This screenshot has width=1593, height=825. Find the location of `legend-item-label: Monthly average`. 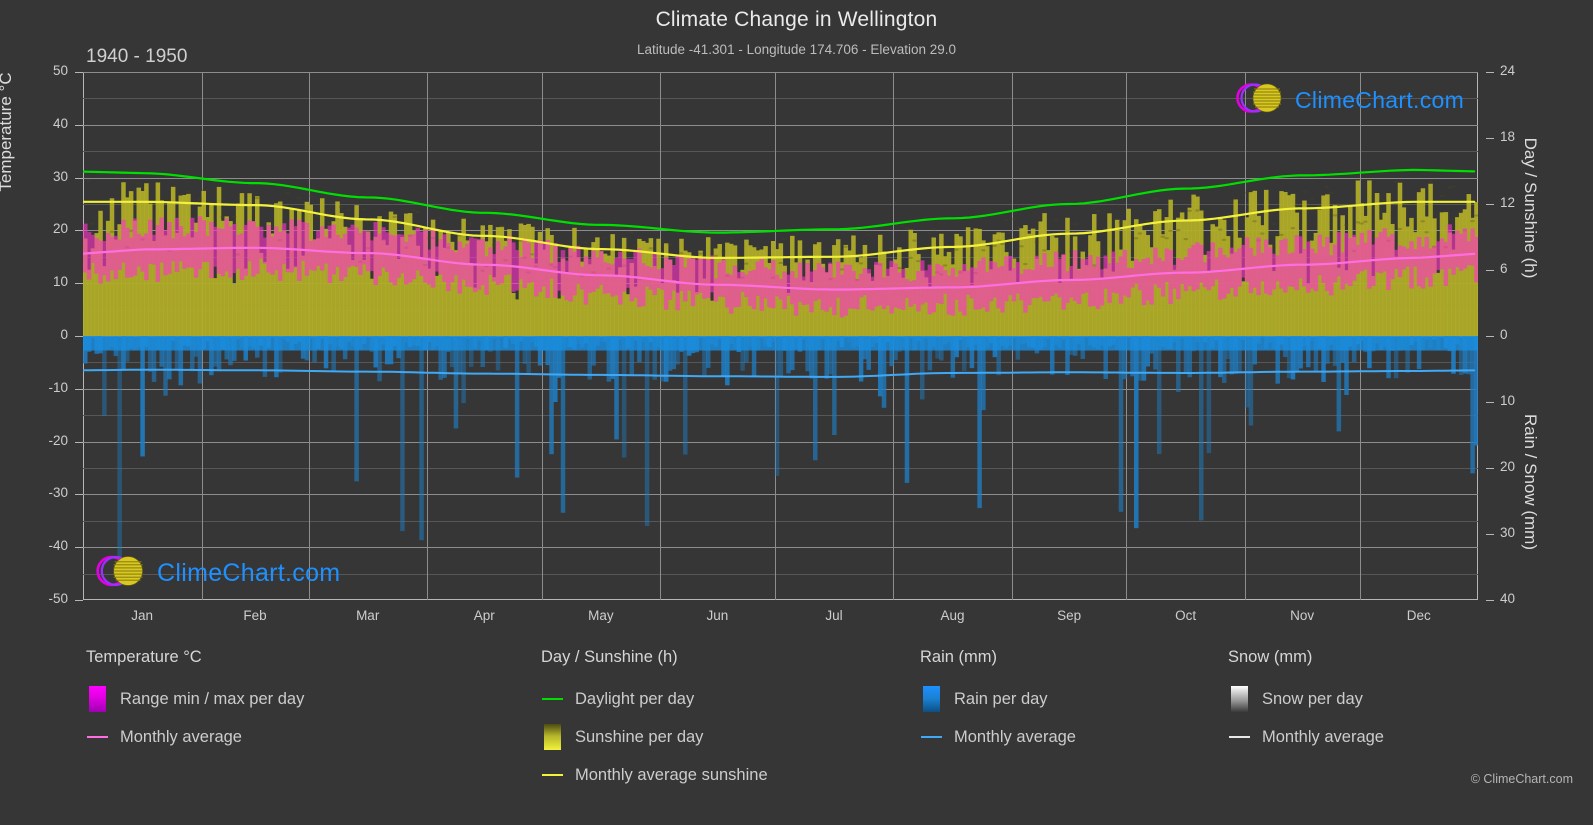

legend-item-label: Monthly average is located at coordinates (181, 736).